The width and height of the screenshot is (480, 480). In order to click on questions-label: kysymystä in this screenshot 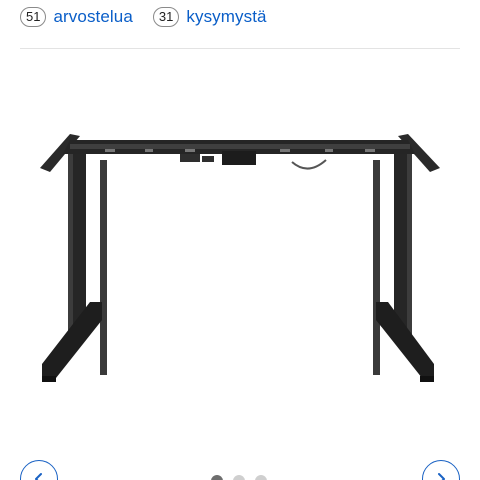, I will do `click(226, 16)`.